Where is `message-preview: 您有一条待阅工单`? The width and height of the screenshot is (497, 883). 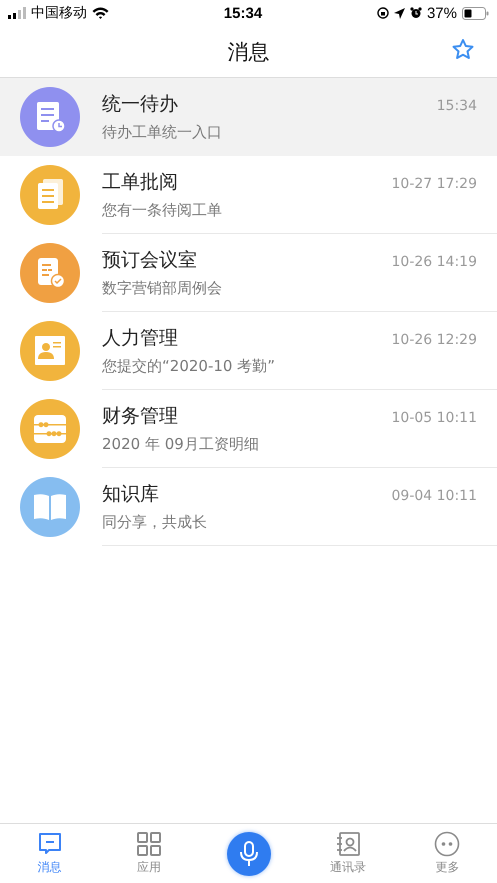
message-preview: 您有一条待阅工单 is located at coordinates (162, 210).